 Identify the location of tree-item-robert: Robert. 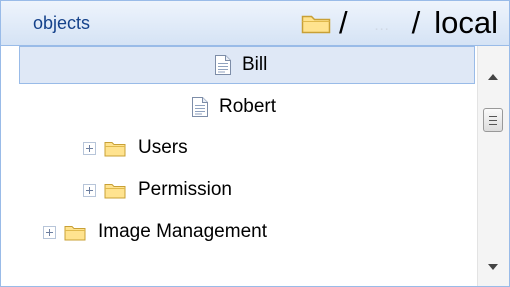
(239, 107).